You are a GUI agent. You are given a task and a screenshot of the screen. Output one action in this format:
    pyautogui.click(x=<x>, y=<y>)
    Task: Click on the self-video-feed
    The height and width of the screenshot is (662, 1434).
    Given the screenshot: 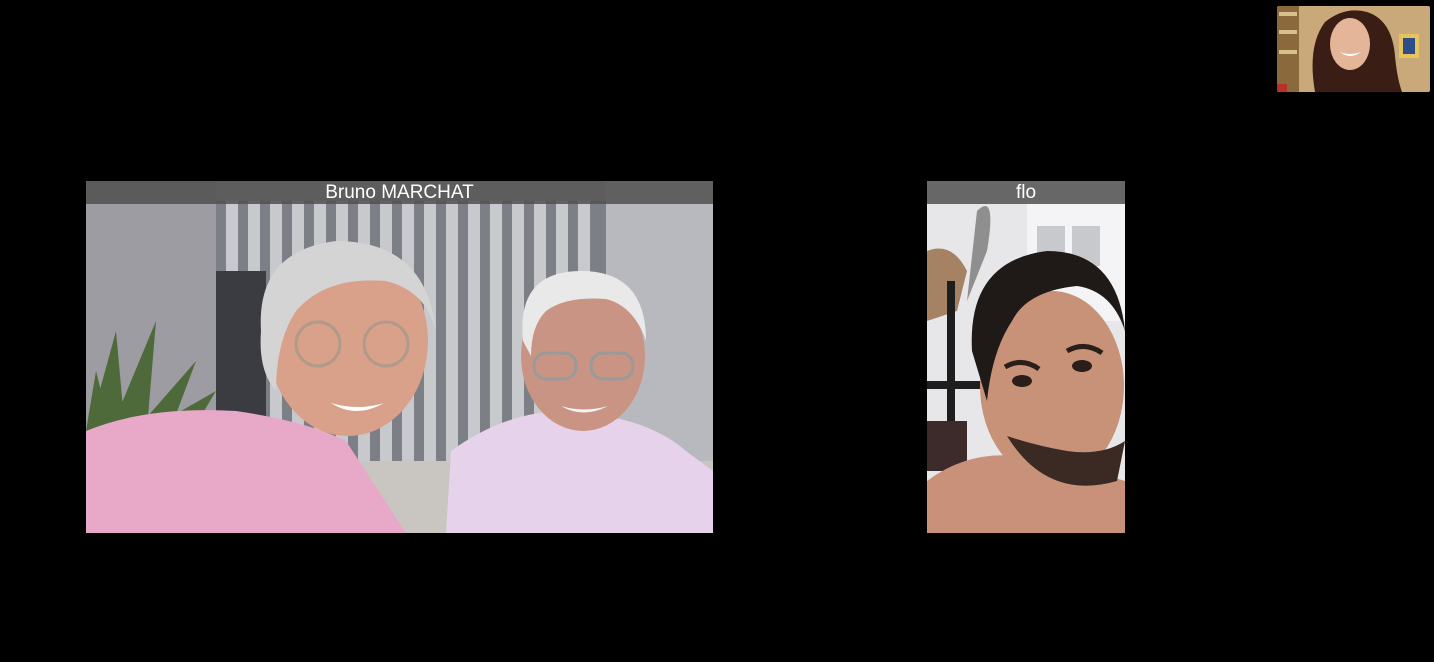 What is the action you would take?
    pyautogui.click(x=1353, y=49)
    